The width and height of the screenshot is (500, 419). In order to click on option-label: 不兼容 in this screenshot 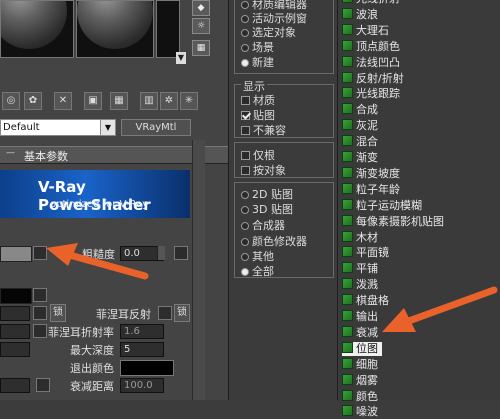, I will do `click(269, 130)`.